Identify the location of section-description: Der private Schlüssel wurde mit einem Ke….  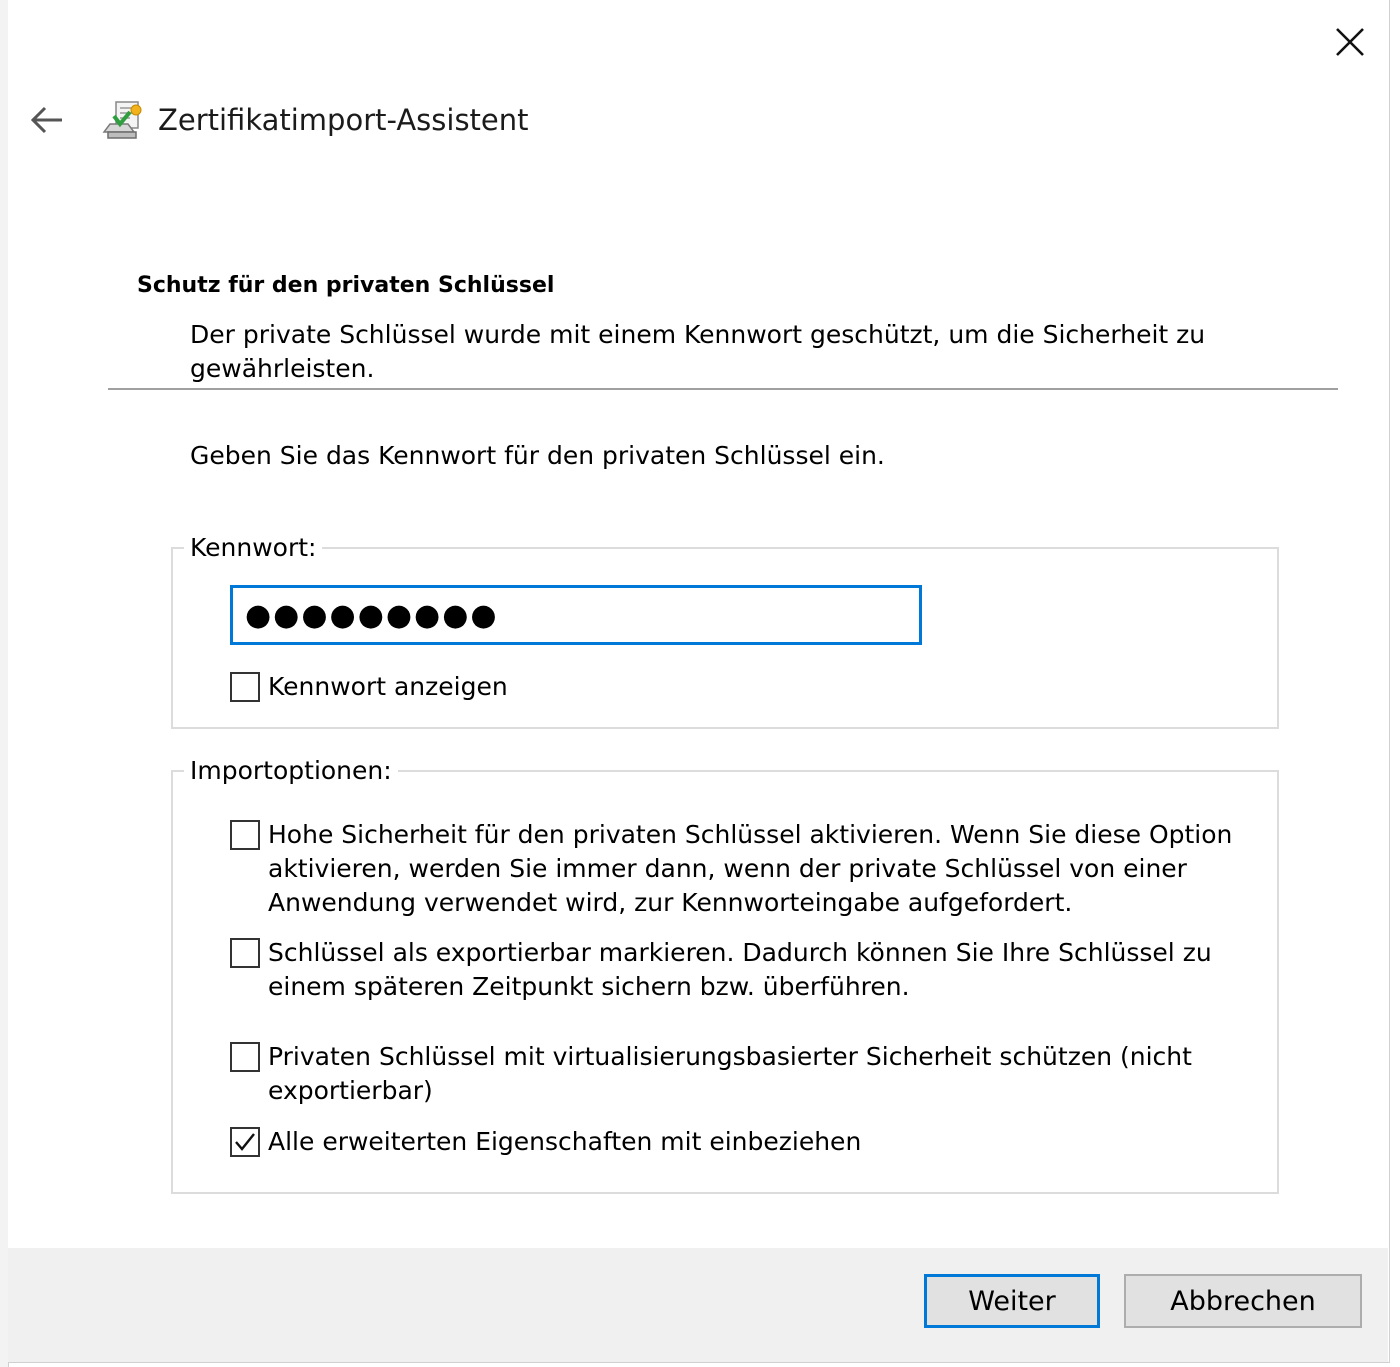
(698, 351).